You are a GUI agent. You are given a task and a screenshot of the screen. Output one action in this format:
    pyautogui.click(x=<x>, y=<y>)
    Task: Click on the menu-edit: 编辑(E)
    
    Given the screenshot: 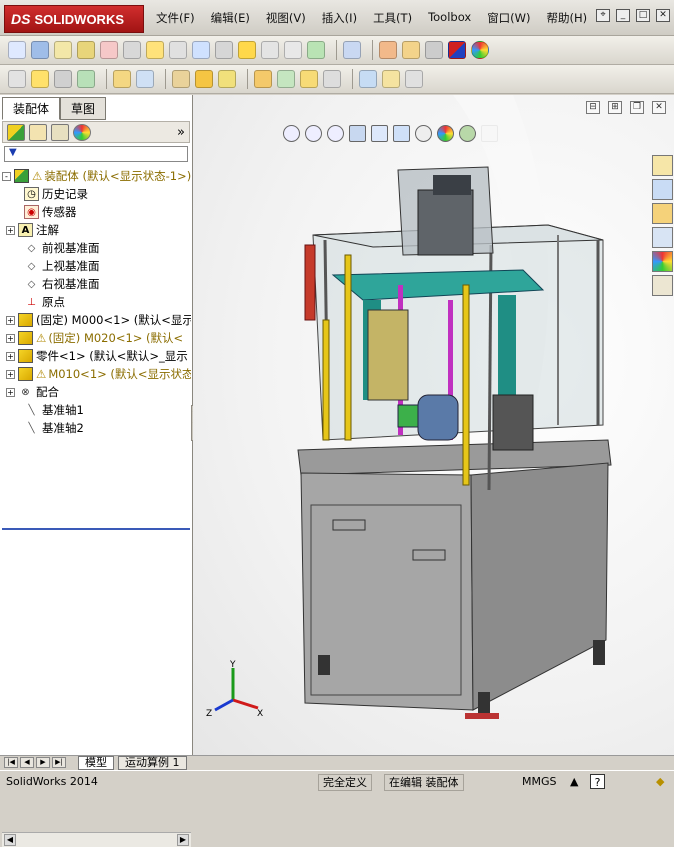 What is the action you would take?
    pyautogui.click(x=230, y=18)
    